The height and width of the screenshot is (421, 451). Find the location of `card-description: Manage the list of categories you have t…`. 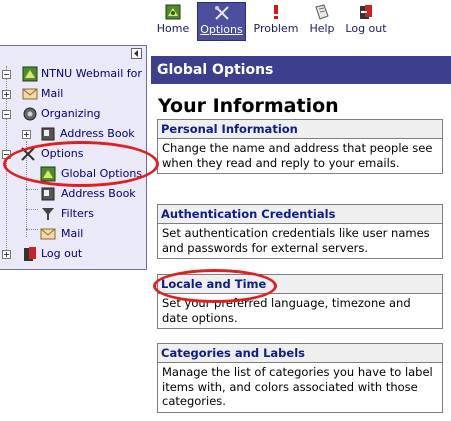

card-description: Manage the list of categories you have t… is located at coordinates (297, 387).